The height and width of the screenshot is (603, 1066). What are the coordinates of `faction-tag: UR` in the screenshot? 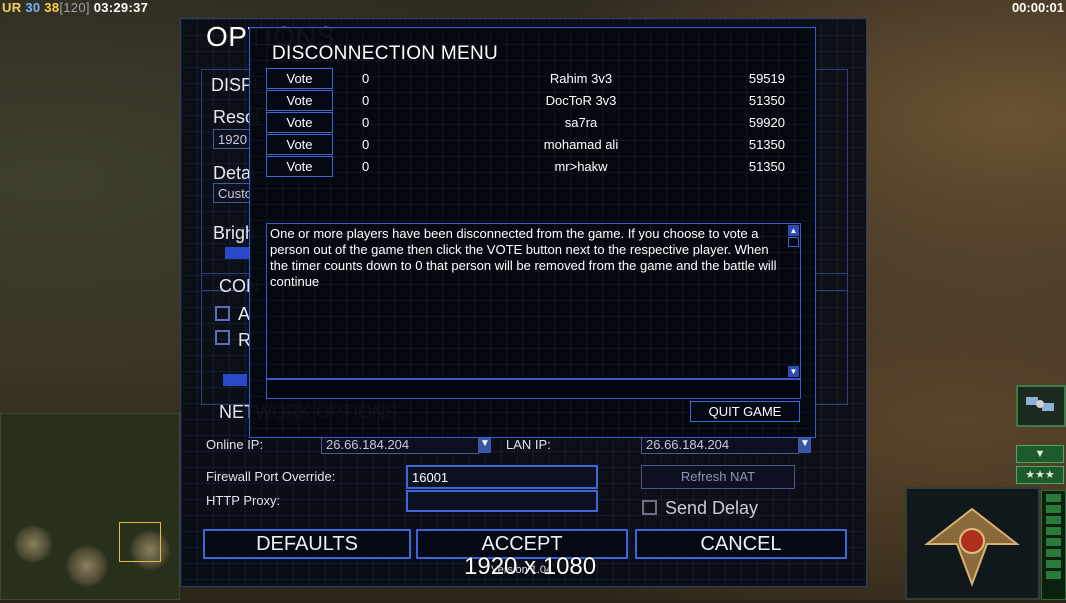 It's located at (12, 7).